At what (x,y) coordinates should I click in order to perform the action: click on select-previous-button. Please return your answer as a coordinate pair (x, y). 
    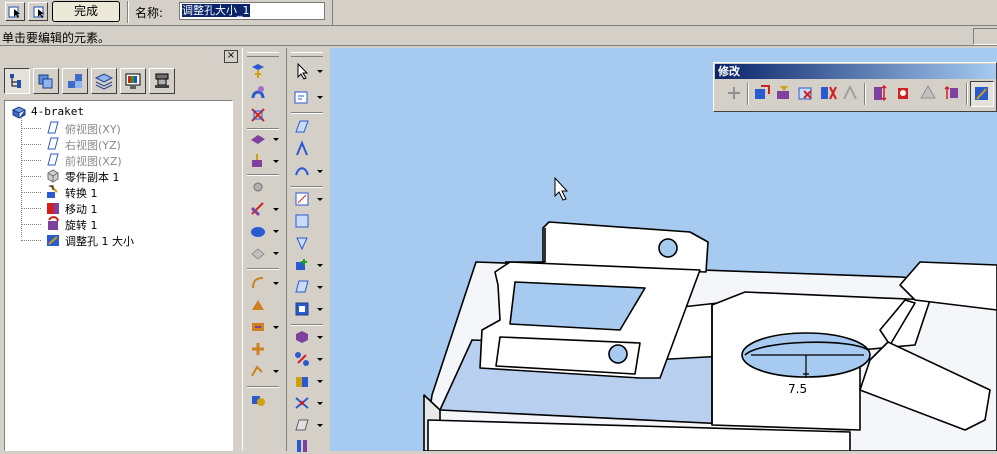
    Looking at the image, I should click on (15, 11).